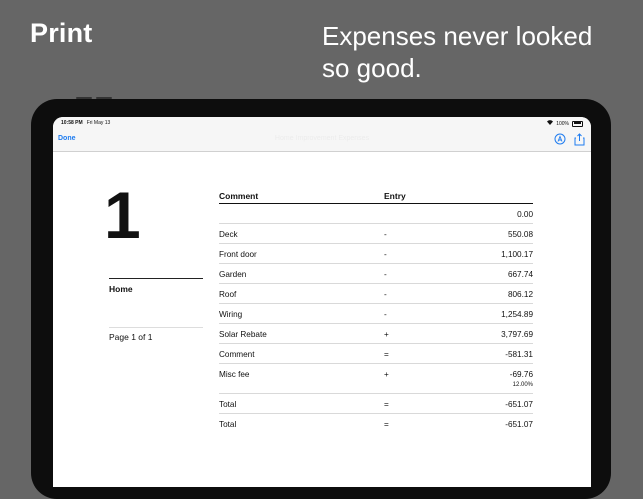 The width and height of the screenshot is (643, 499). Describe the element at coordinates (521, 374) in the screenshot. I see `row-value: -69.76` at that location.